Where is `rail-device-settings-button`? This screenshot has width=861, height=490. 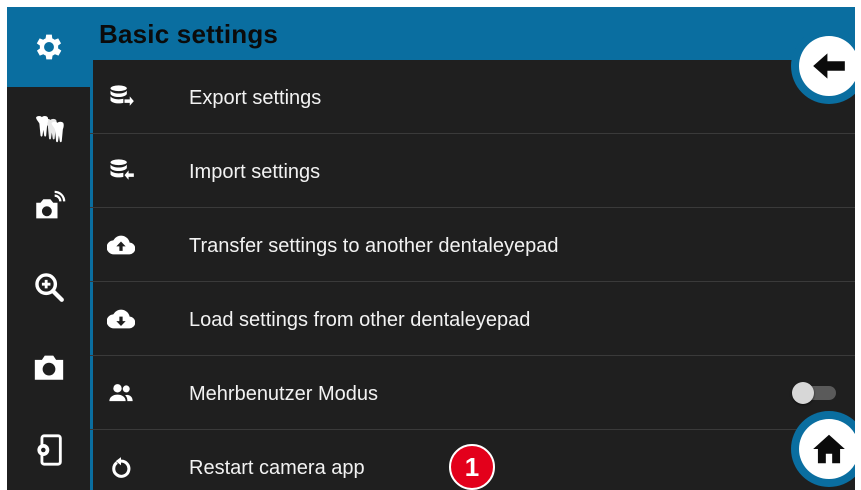 rail-device-settings-button is located at coordinates (48, 450).